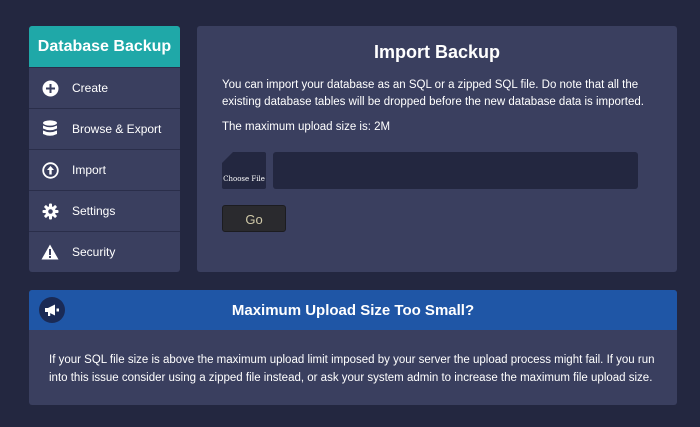  Describe the element at coordinates (254, 218) in the screenshot. I see `go-button: Go` at that location.